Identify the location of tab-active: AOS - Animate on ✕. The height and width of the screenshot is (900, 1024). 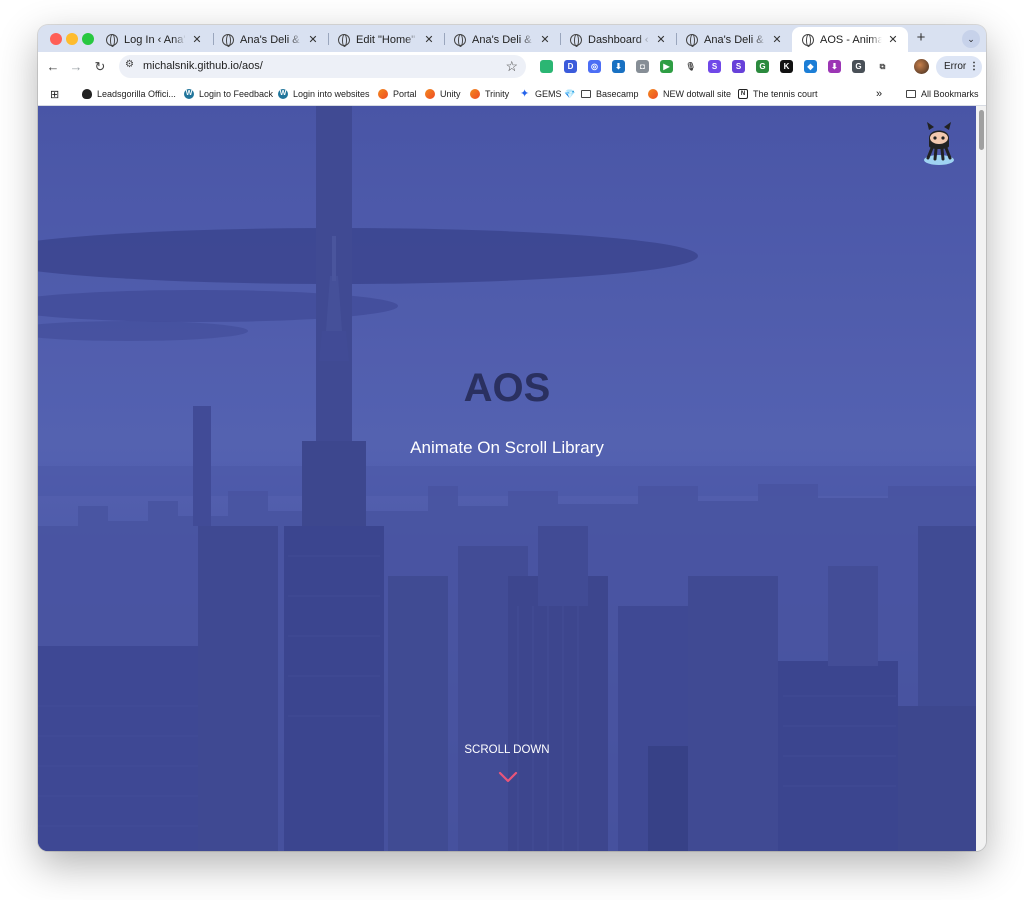
(850, 39).